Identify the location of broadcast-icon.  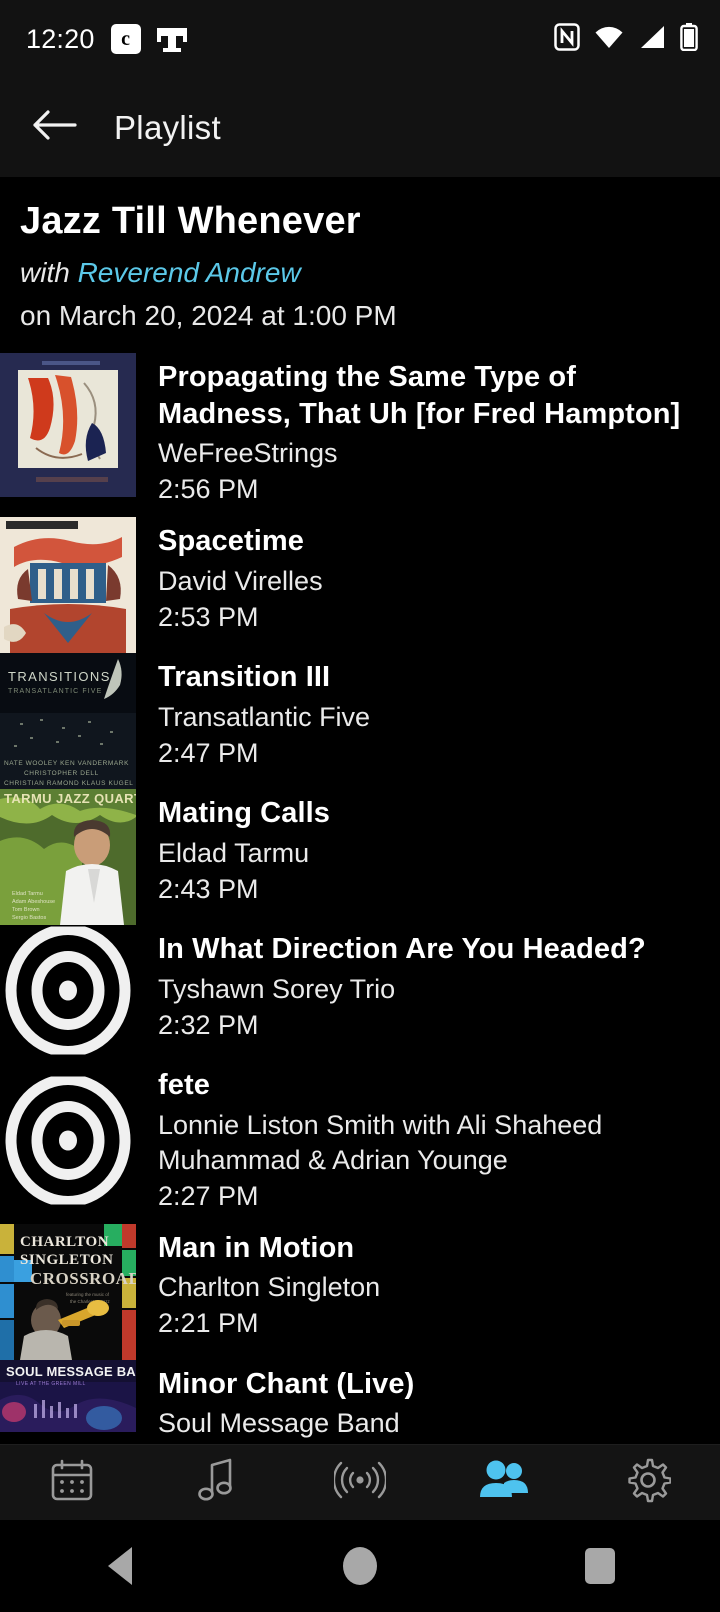
(360, 1482).